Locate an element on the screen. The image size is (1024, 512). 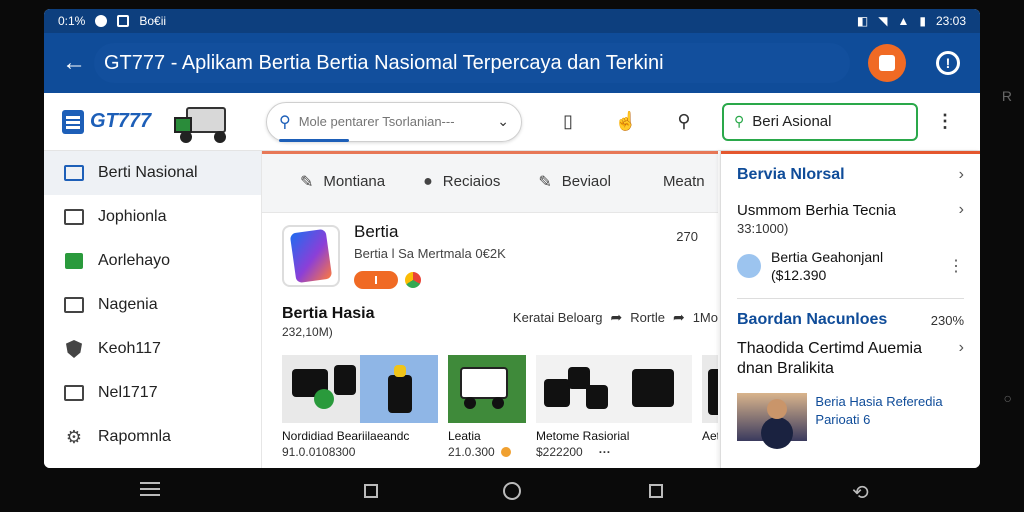
category-search: ⚲ Beri Asional is located at coordinates (820, 121).